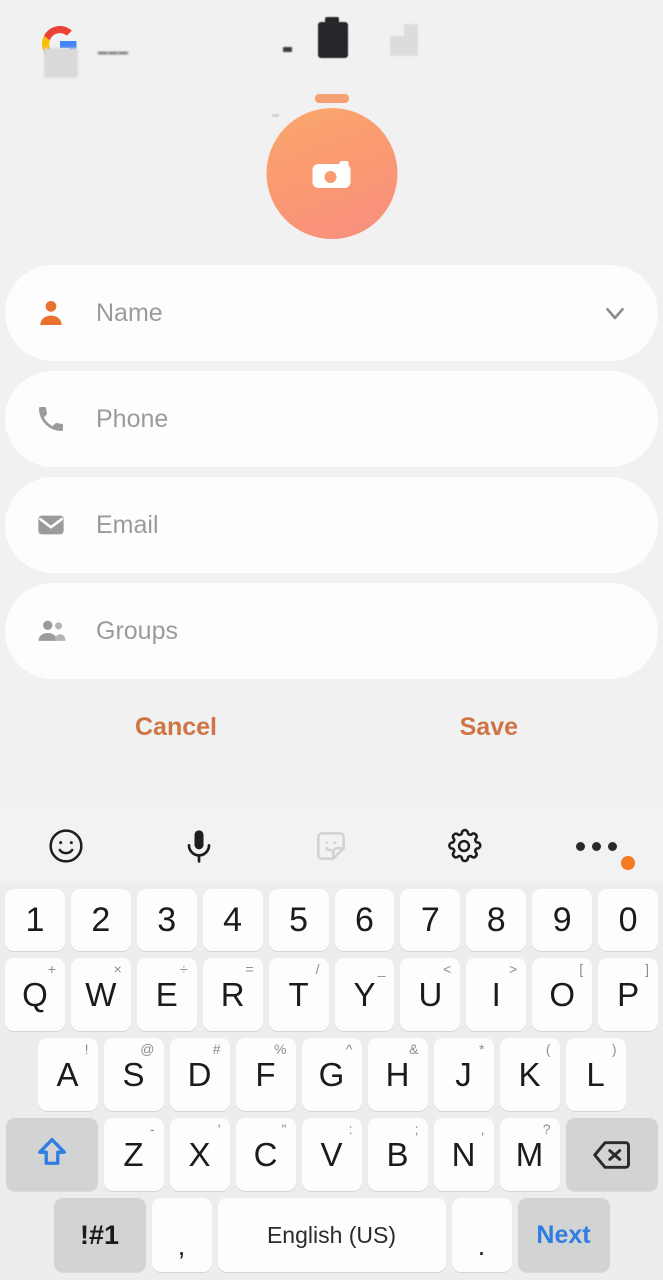 The height and width of the screenshot is (1280, 663). I want to click on groups-field: Groups, so click(331, 631).